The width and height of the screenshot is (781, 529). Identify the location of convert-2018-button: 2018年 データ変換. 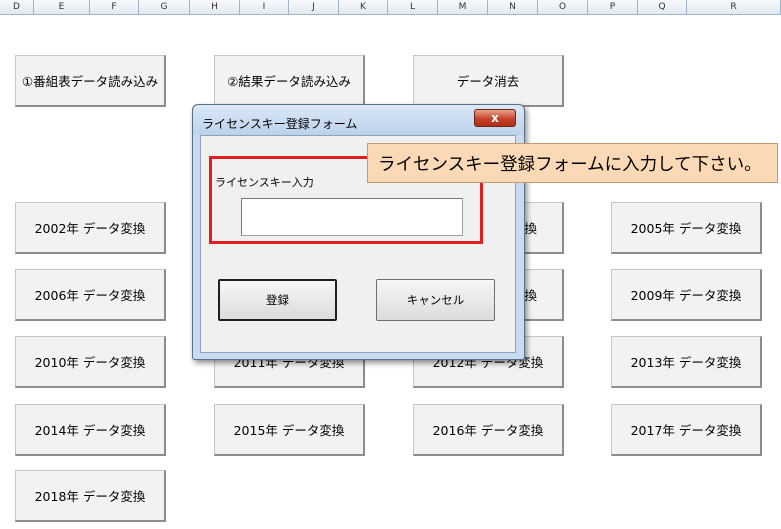
(90, 496).